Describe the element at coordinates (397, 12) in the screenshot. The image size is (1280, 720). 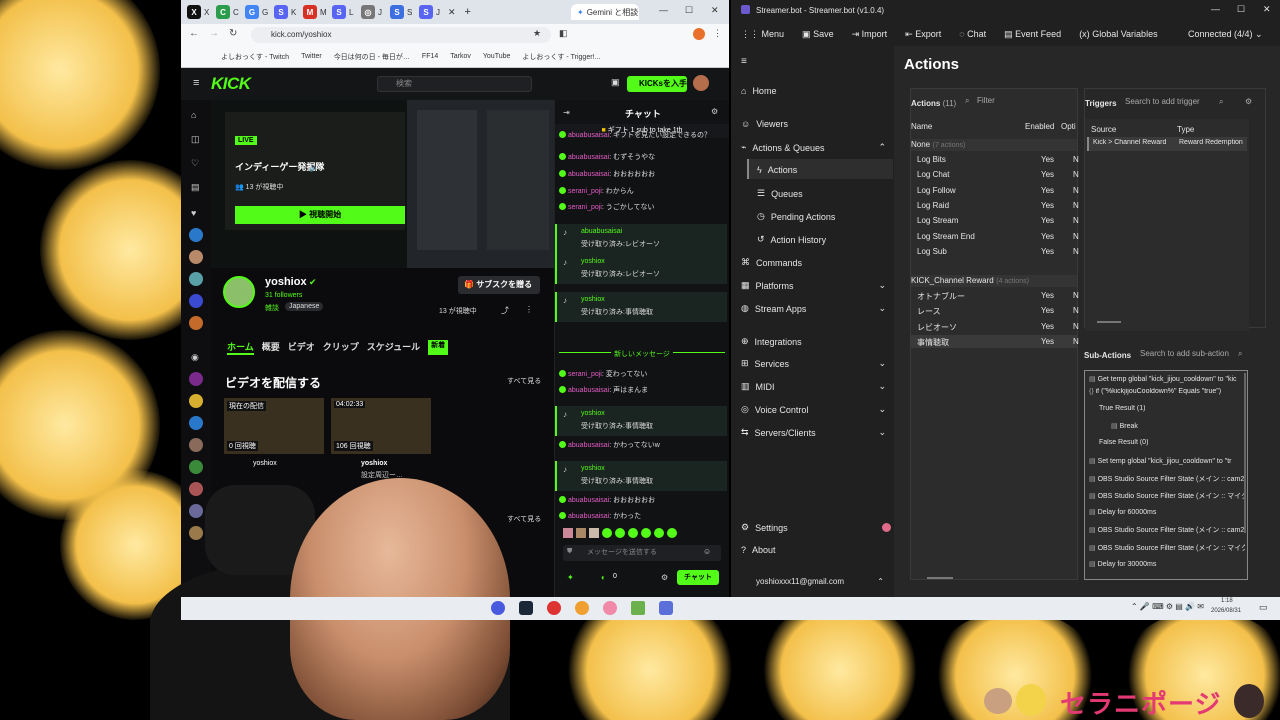
I see `tab-s-icon: S` at that location.